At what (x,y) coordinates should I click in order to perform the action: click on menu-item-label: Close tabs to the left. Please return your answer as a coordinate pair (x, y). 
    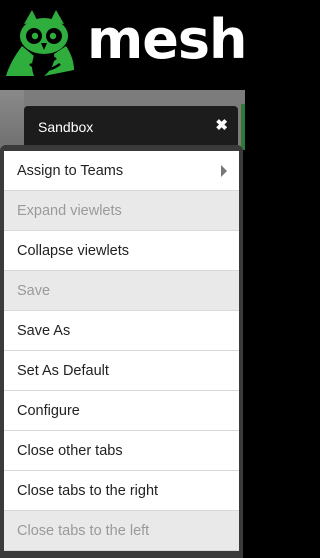
    Looking at the image, I should click on (83, 530).